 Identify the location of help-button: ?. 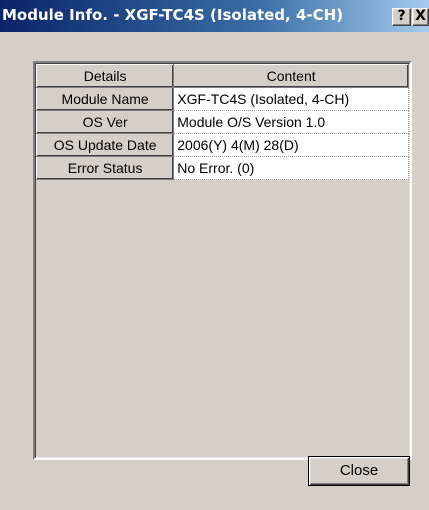
(401, 17).